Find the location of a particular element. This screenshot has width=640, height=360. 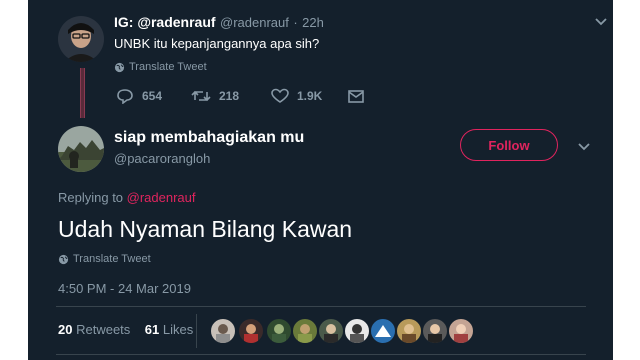

dm-icon is located at coordinates (356, 96).